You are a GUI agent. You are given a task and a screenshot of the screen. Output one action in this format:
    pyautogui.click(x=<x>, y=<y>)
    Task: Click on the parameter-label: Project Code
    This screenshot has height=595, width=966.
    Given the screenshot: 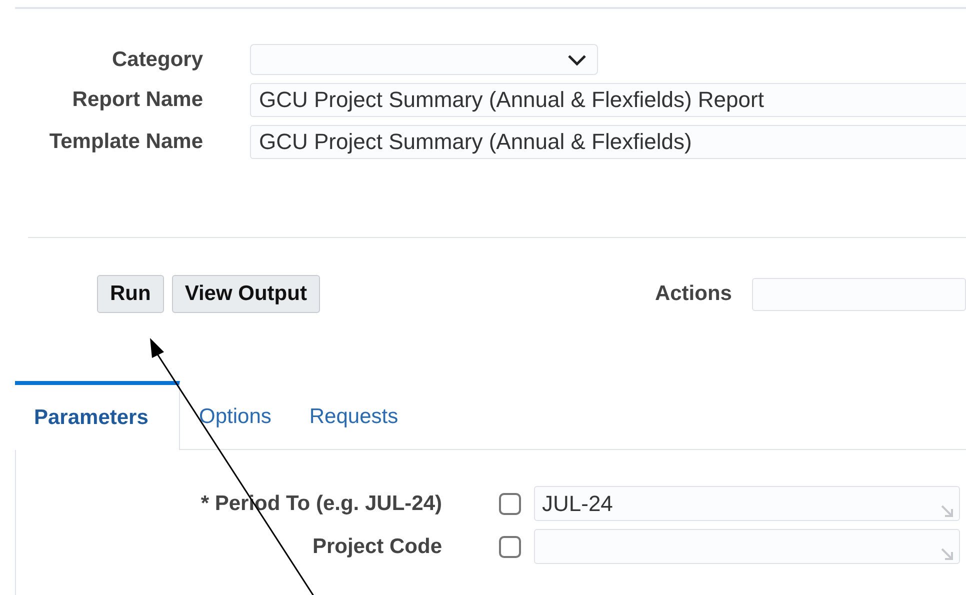 What is the action you would take?
    pyautogui.click(x=376, y=546)
    